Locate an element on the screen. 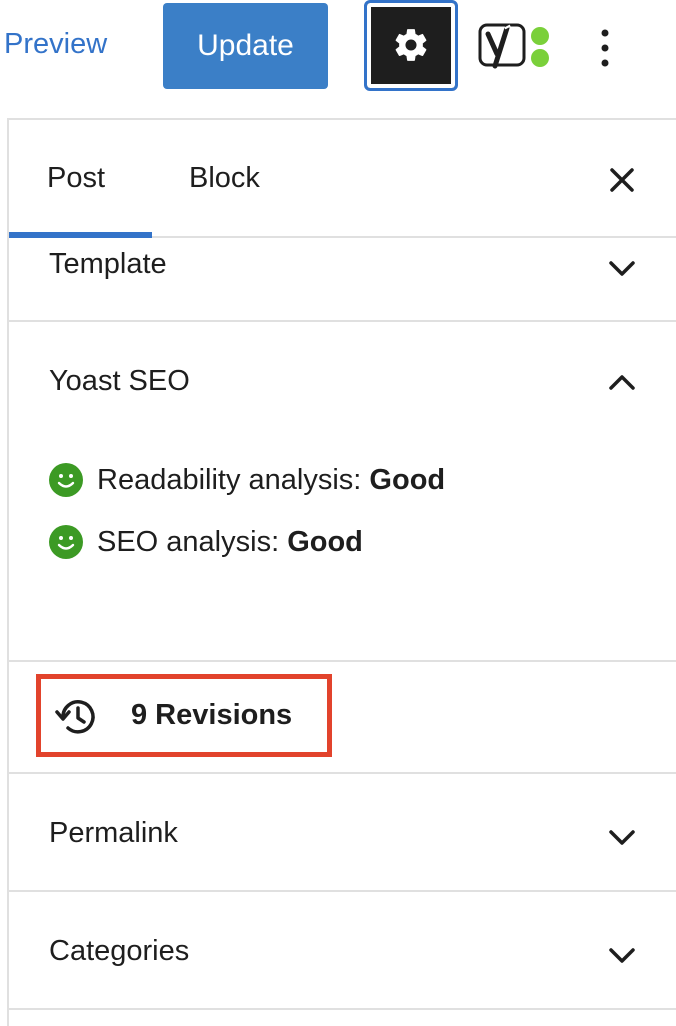  categories-panel: Categories is located at coordinates (342, 950).